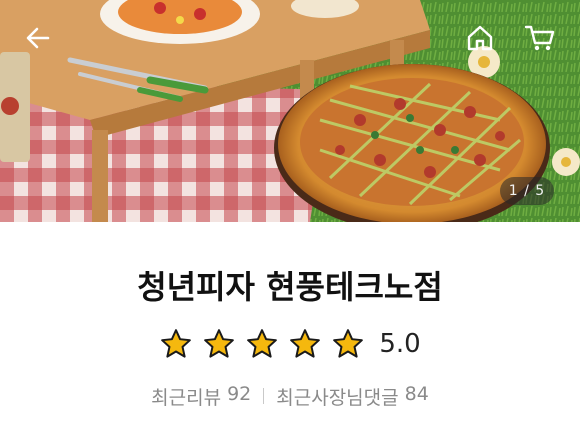 The image size is (580, 443). I want to click on star-rating, so click(262, 344).